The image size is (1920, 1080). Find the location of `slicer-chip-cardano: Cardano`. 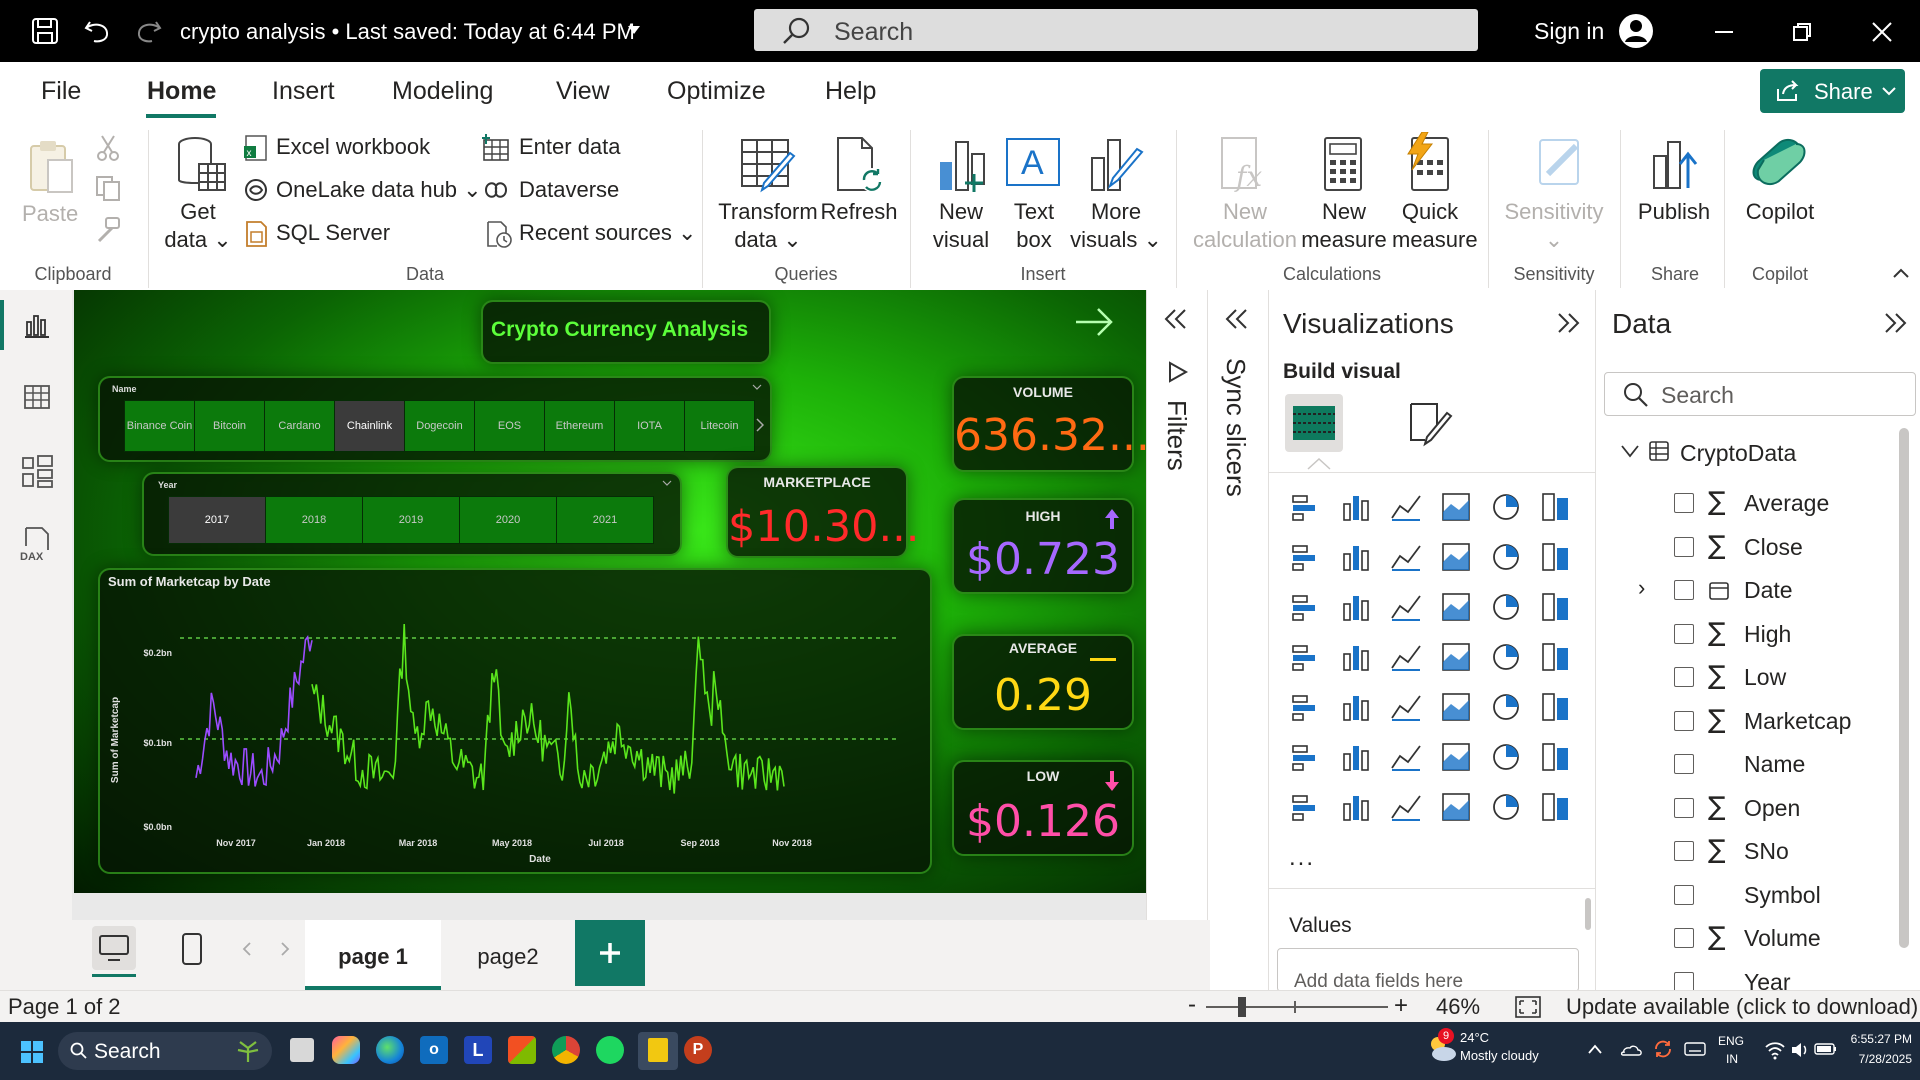

slicer-chip-cardano: Cardano is located at coordinates (299, 426).